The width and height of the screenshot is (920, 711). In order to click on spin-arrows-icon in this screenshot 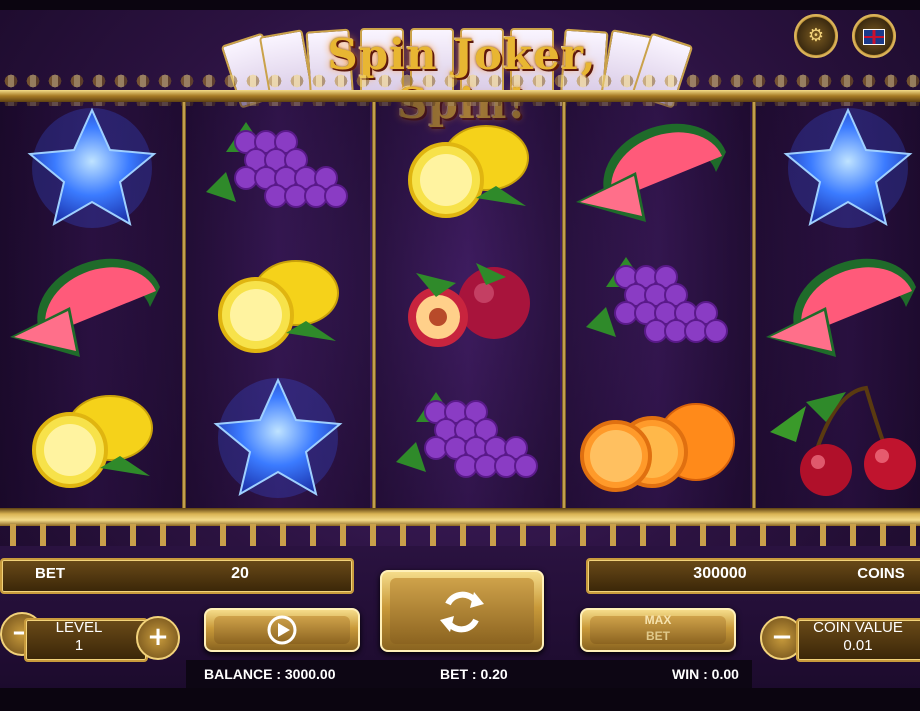, I will do `click(462, 612)`.